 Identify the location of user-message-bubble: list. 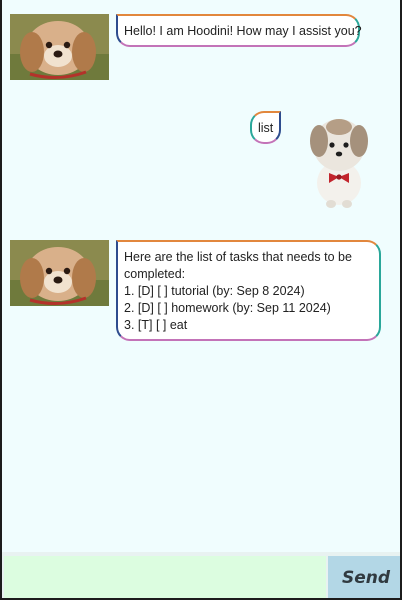
(265, 127).